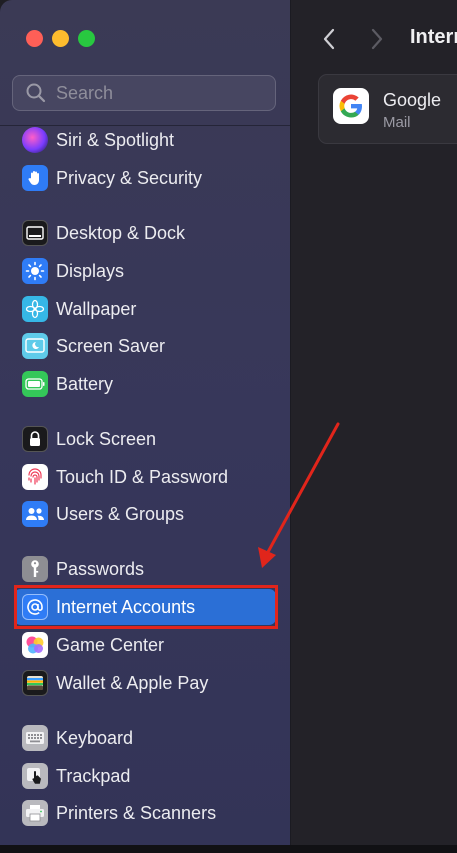 The width and height of the screenshot is (457, 853). I want to click on chevron-right-icon, so click(377, 39).